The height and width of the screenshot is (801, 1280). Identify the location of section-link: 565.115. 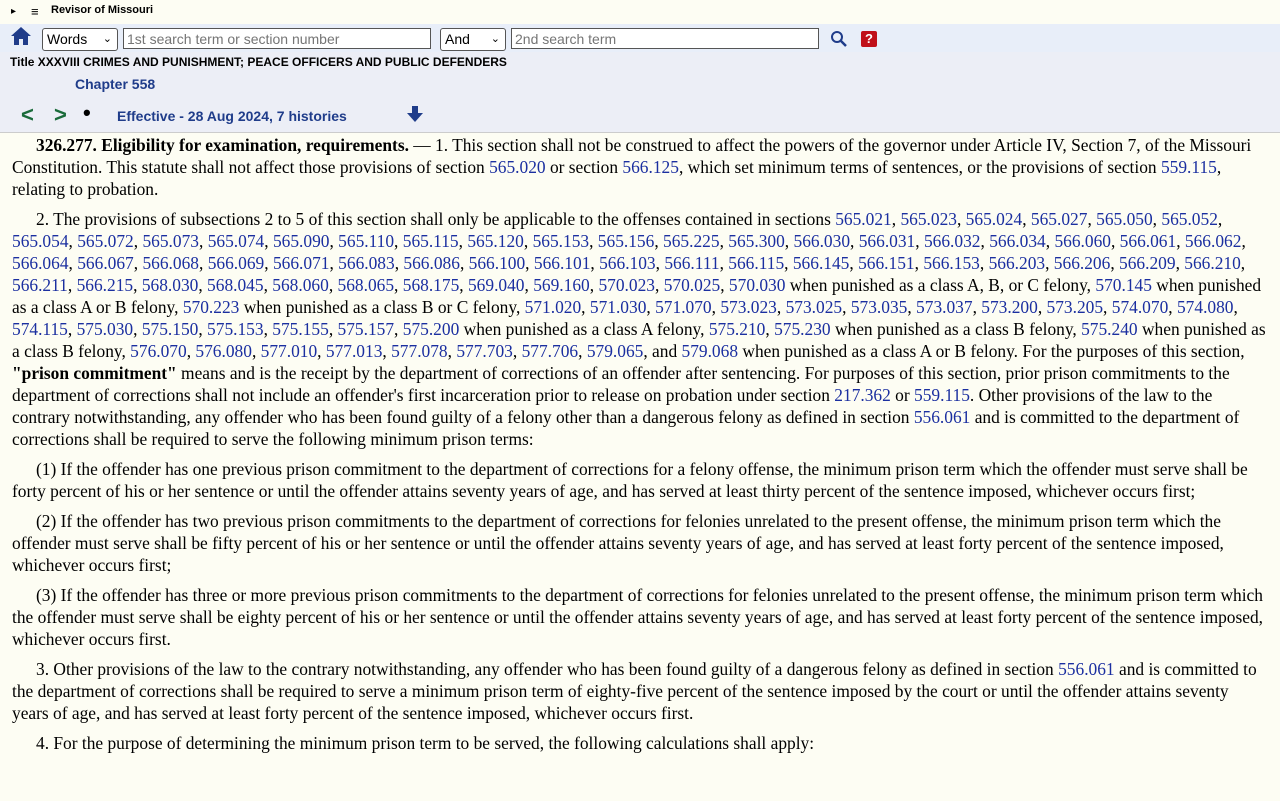
(431, 241).